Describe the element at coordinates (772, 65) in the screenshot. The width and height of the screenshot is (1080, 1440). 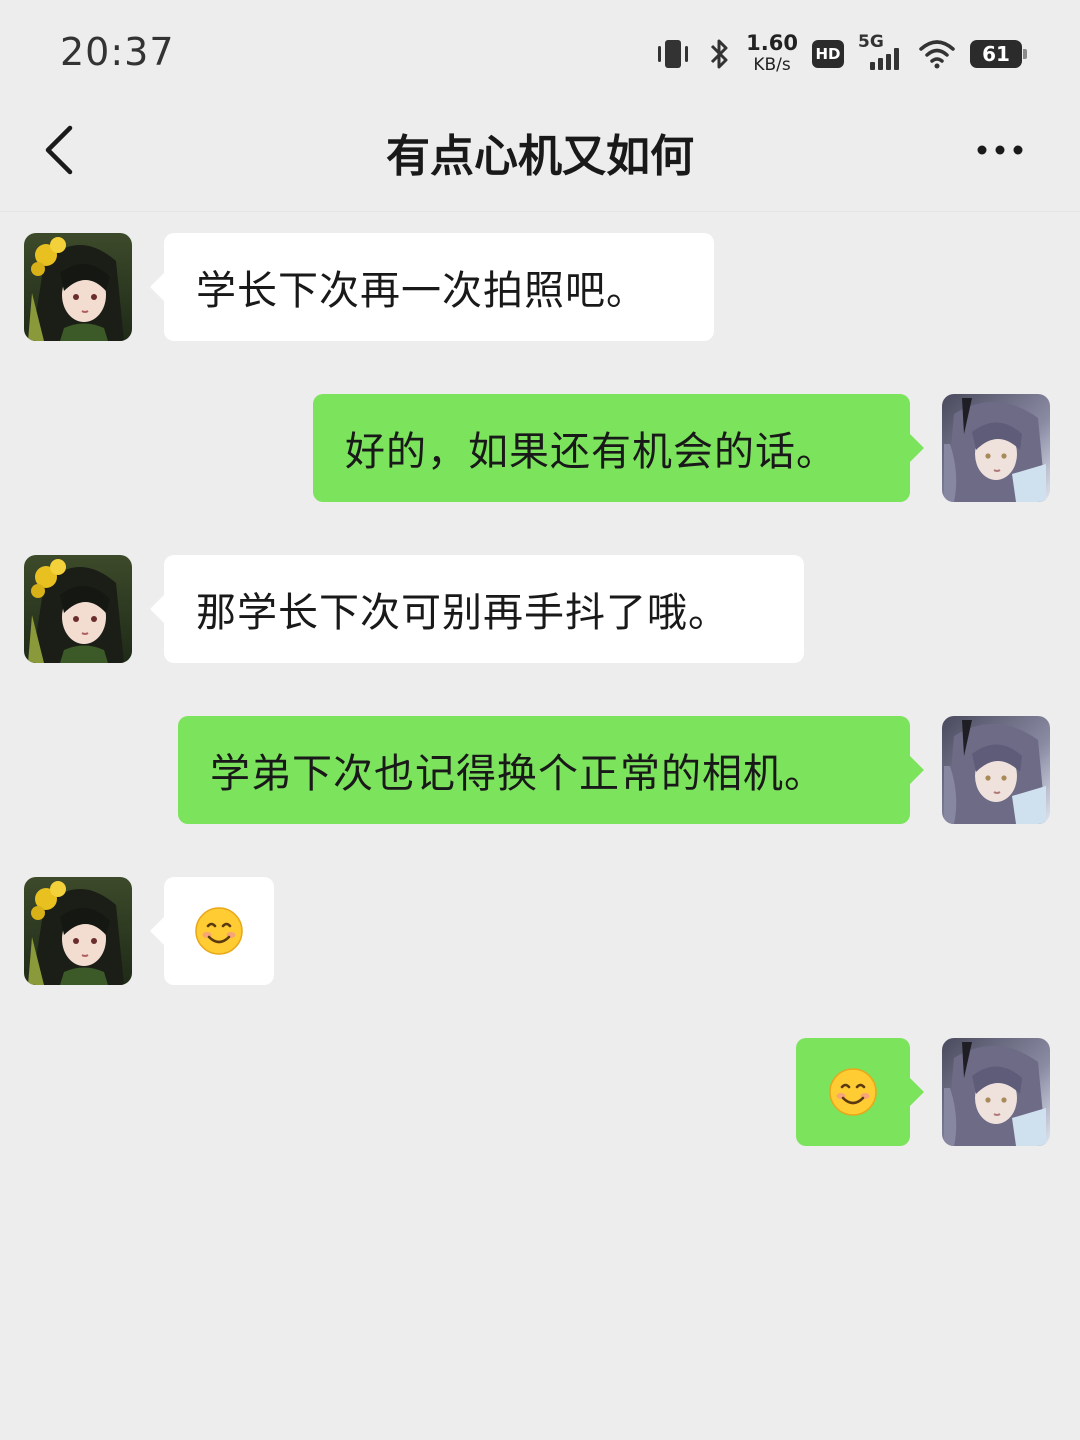
I see `network-speed-unit: KB/s` at that location.